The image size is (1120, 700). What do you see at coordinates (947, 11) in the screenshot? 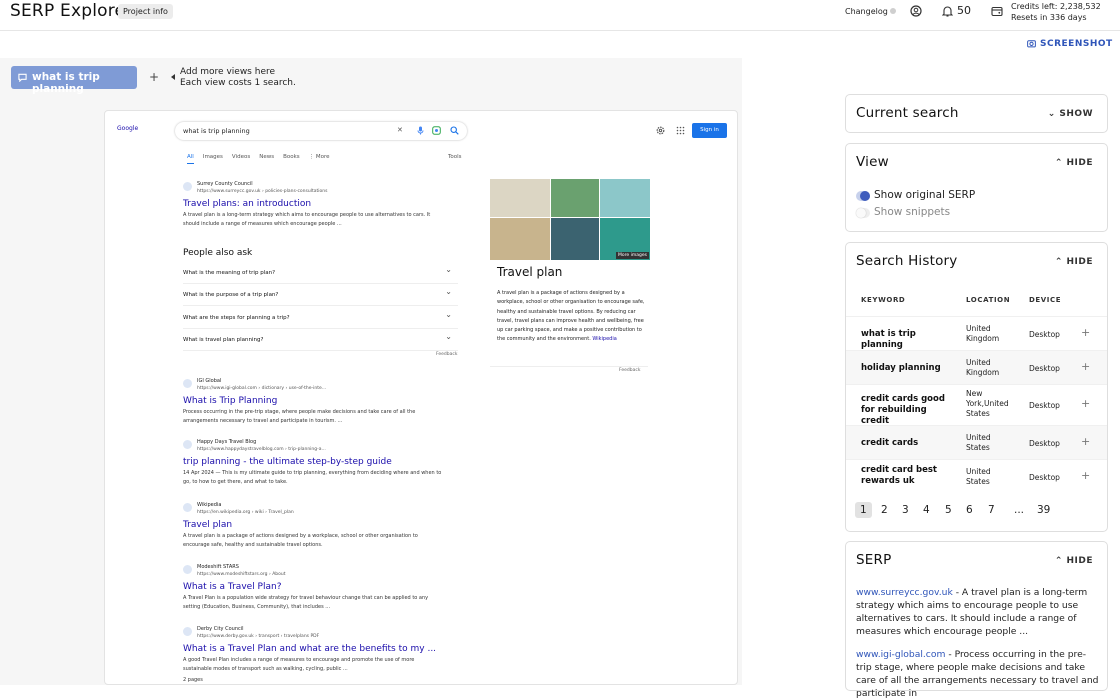
I see `bell-icon` at bounding box center [947, 11].